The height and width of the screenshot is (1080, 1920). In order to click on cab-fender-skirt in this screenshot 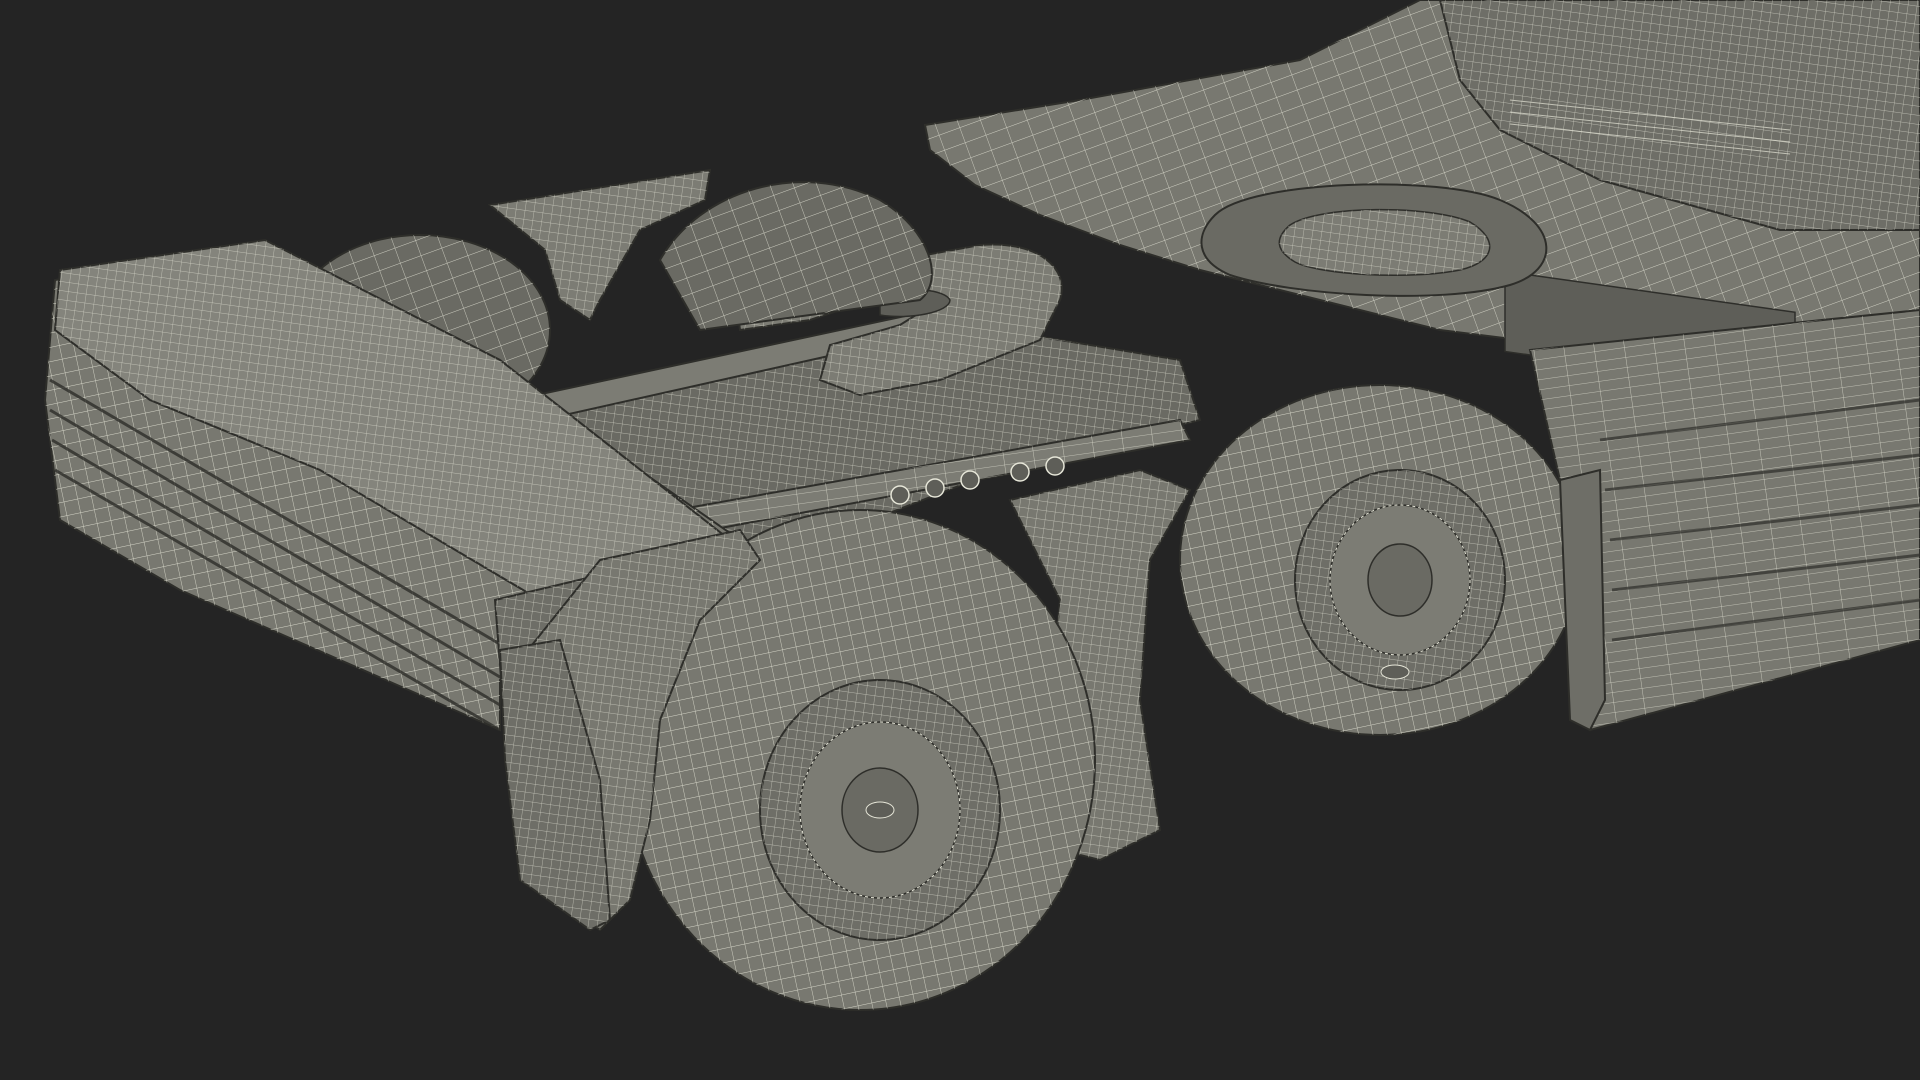, I will do `click(1582, 600)`.